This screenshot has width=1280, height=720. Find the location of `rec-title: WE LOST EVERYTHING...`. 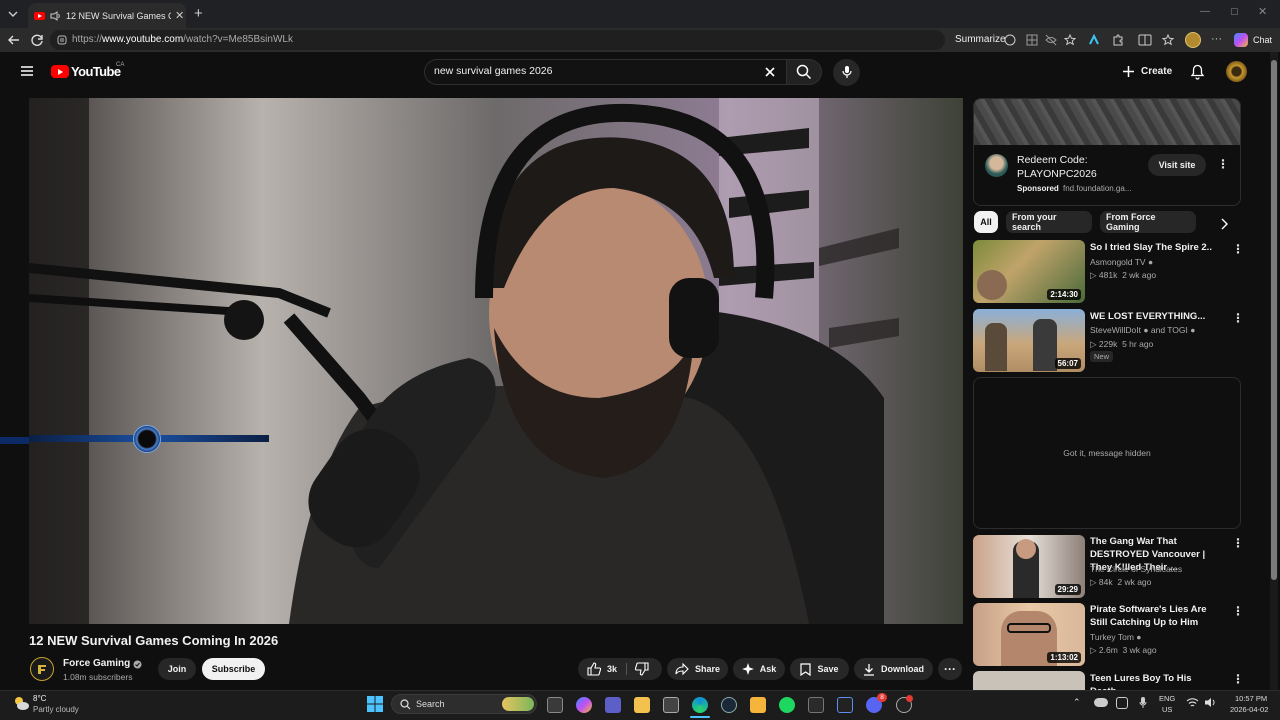

rec-title: WE LOST EVERYTHING... is located at coordinates (1155, 316).